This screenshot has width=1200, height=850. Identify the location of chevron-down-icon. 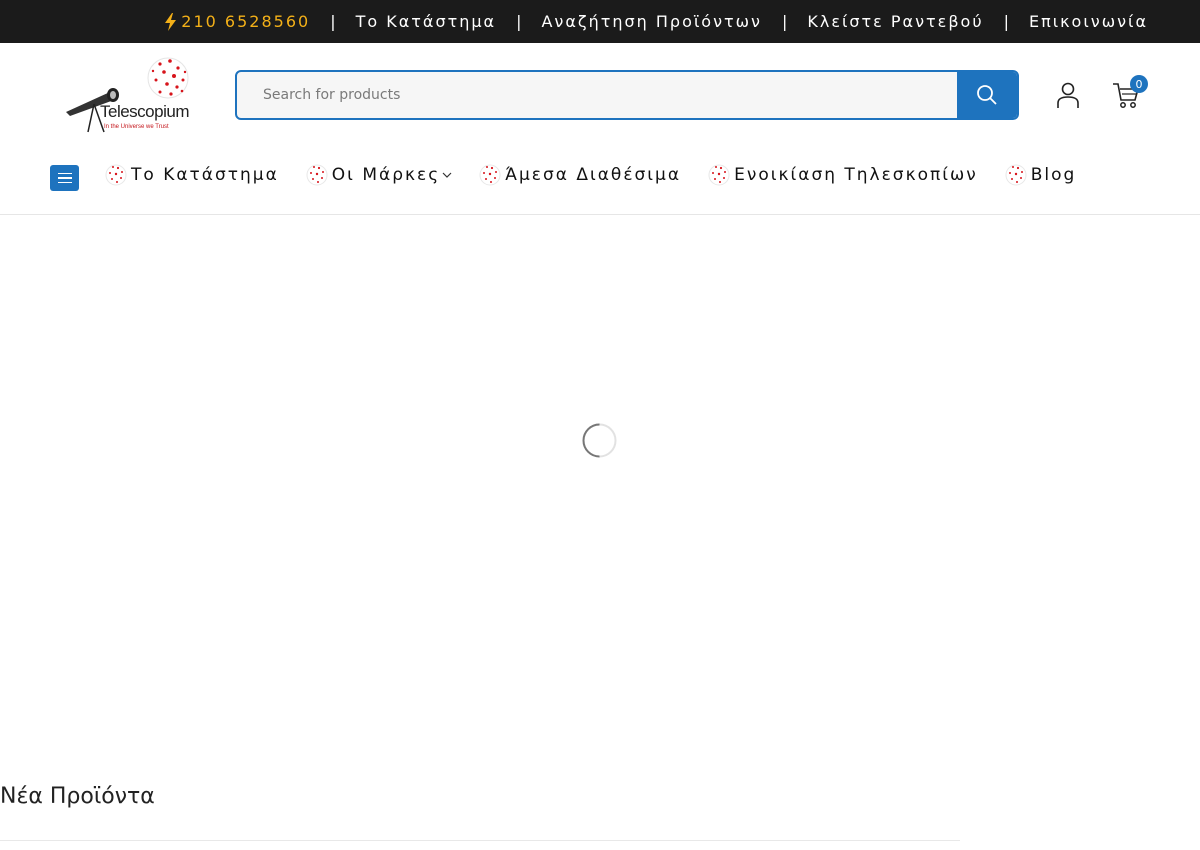
(447, 175).